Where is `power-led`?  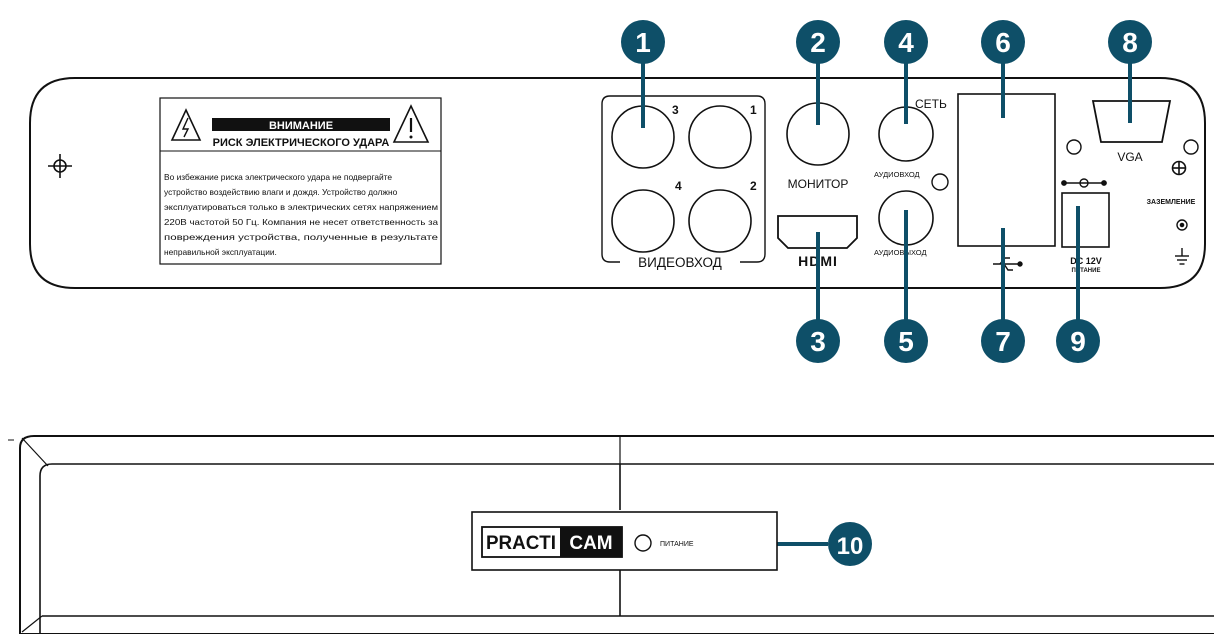 power-led is located at coordinates (643, 543).